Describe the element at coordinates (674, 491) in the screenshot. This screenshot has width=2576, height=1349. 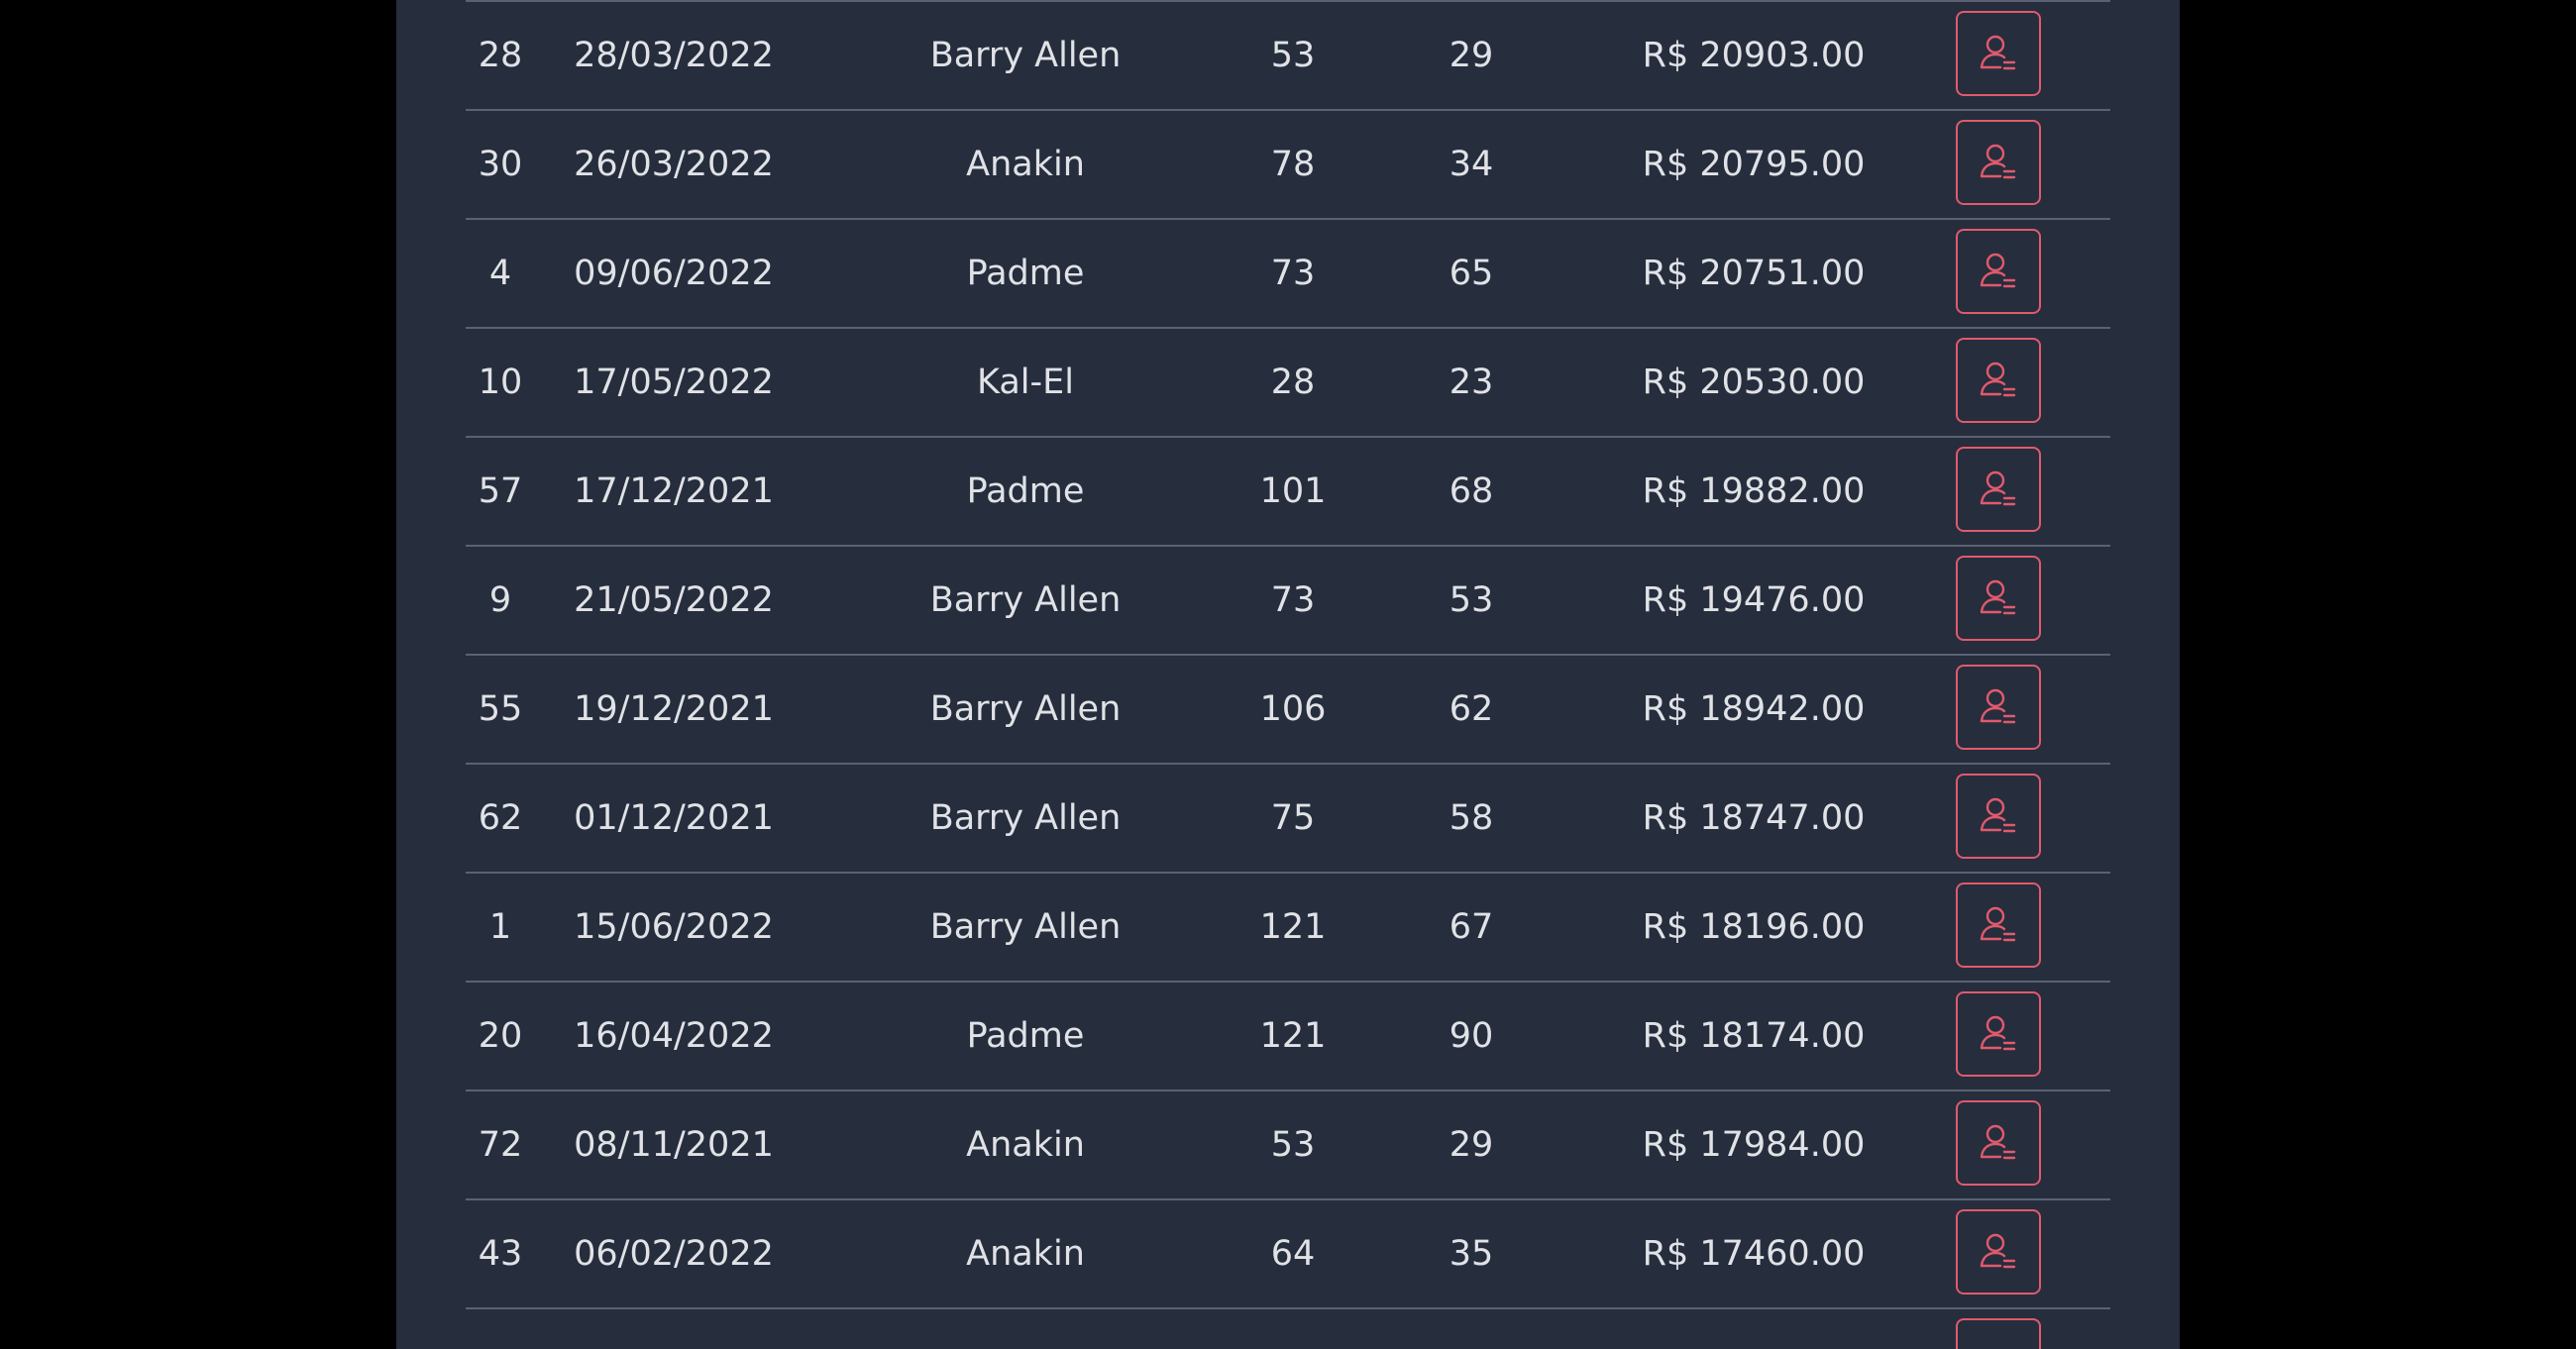
I see `row-date: 17/12/2021` at that location.